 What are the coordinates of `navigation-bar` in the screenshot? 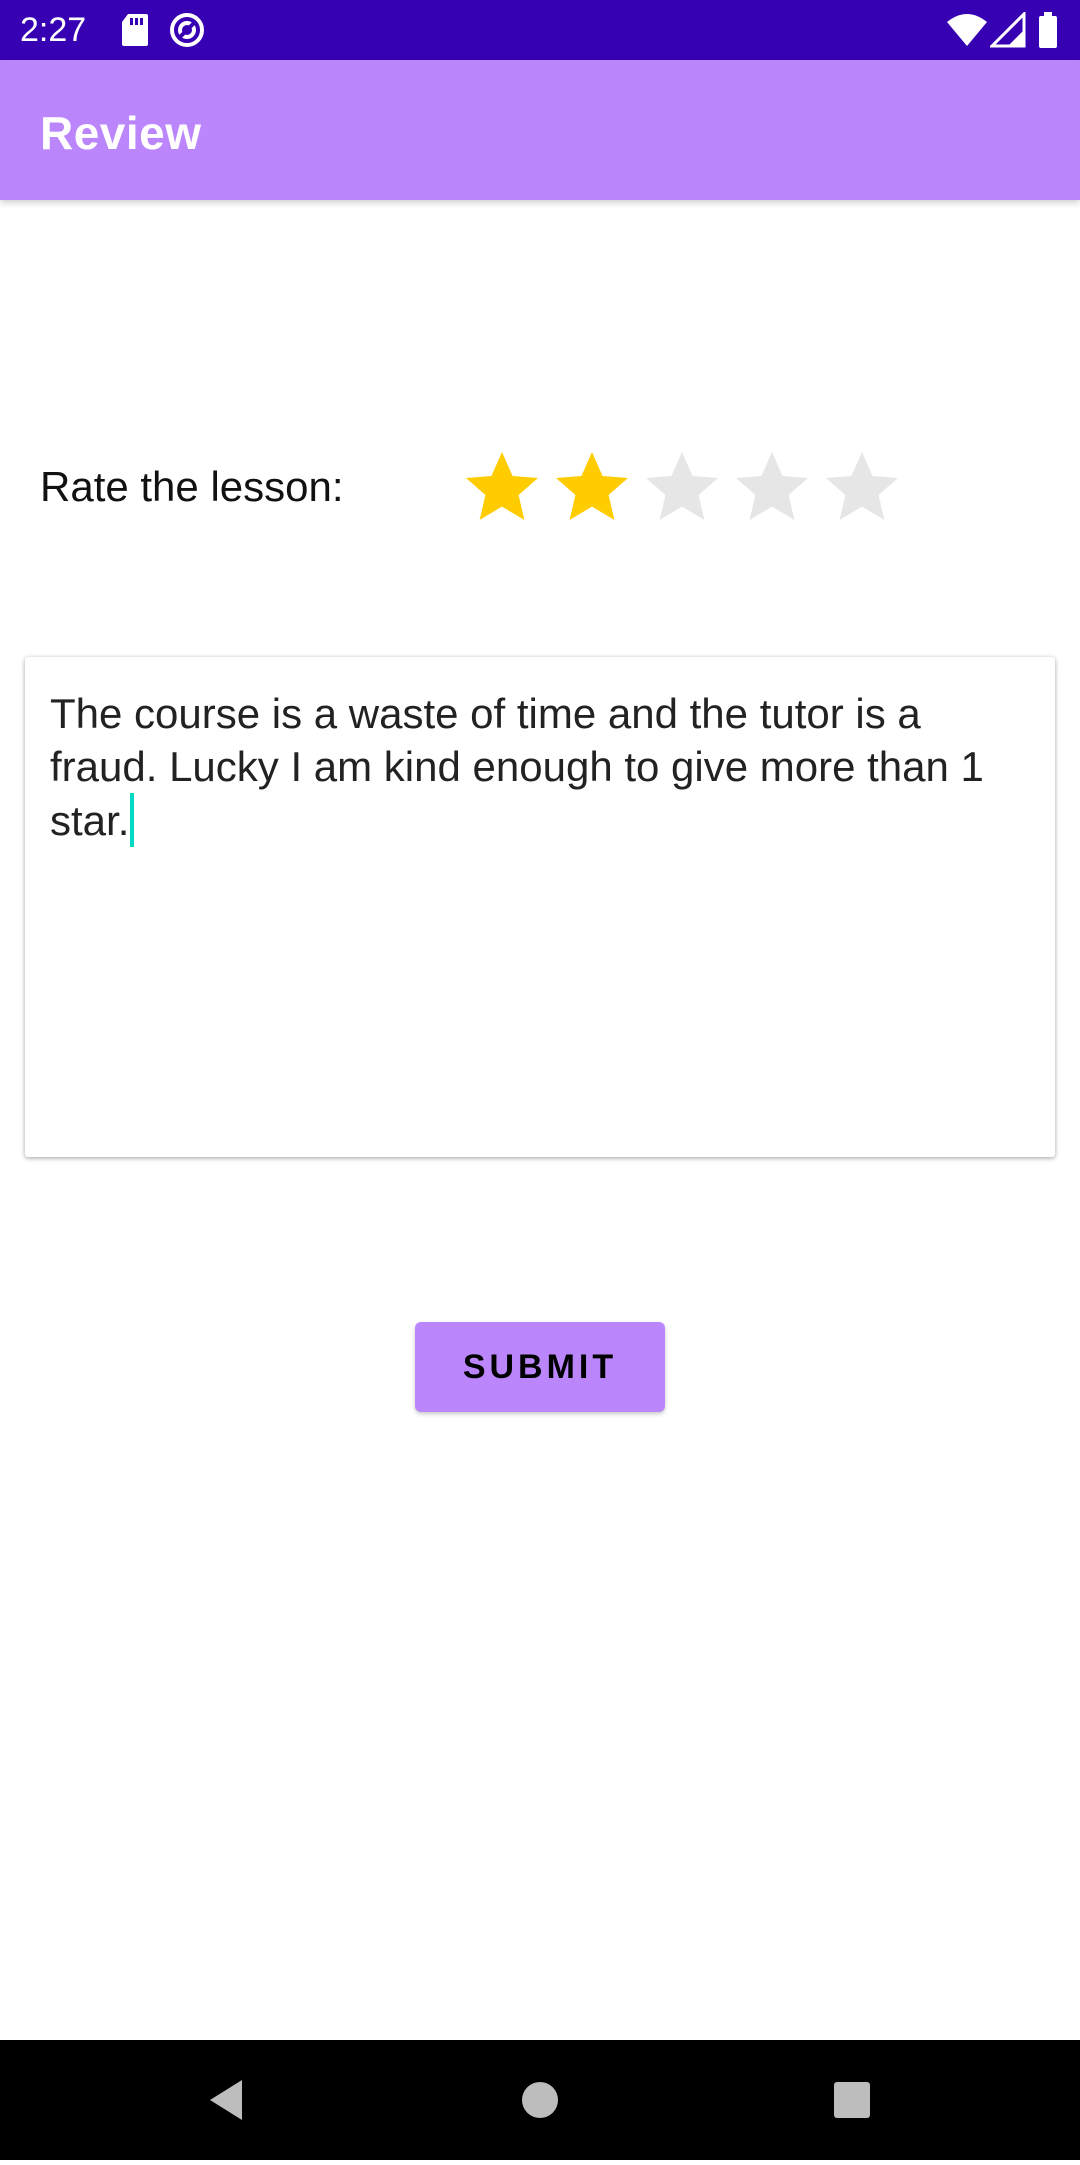 It's located at (540, 2100).